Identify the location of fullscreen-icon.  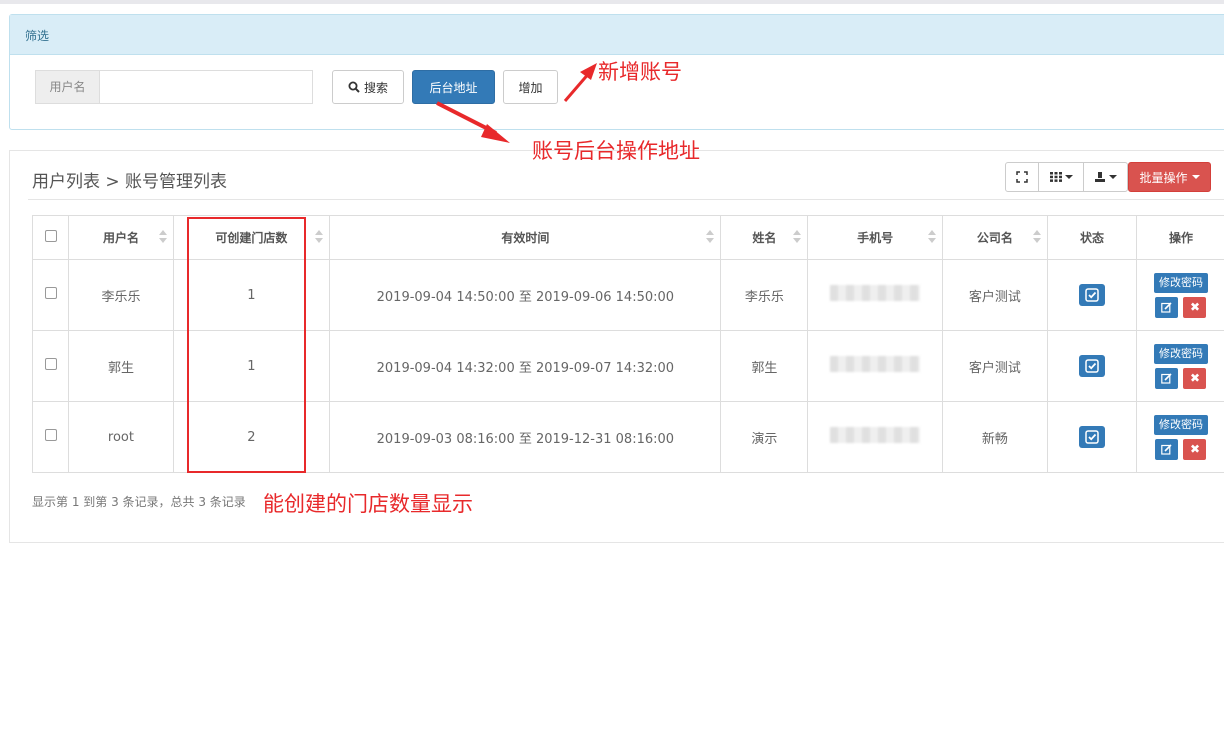
(1022, 177).